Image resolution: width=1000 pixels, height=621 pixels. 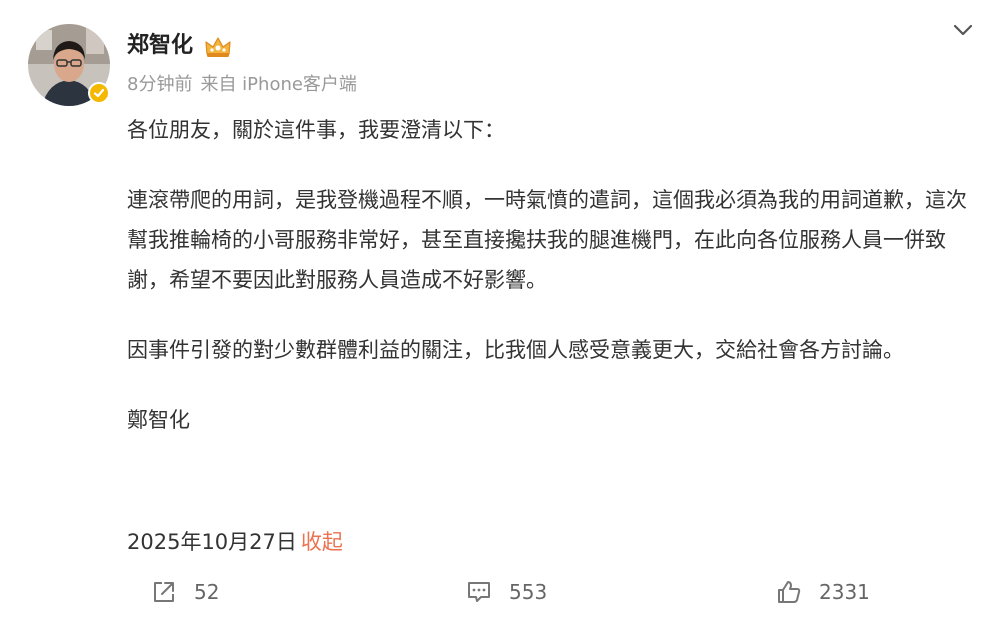 What do you see at coordinates (316, 130) in the screenshot?
I see `post-paragraph: 各位朋友，關於這件事，我要澄清以下：` at bounding box center [316, 130].